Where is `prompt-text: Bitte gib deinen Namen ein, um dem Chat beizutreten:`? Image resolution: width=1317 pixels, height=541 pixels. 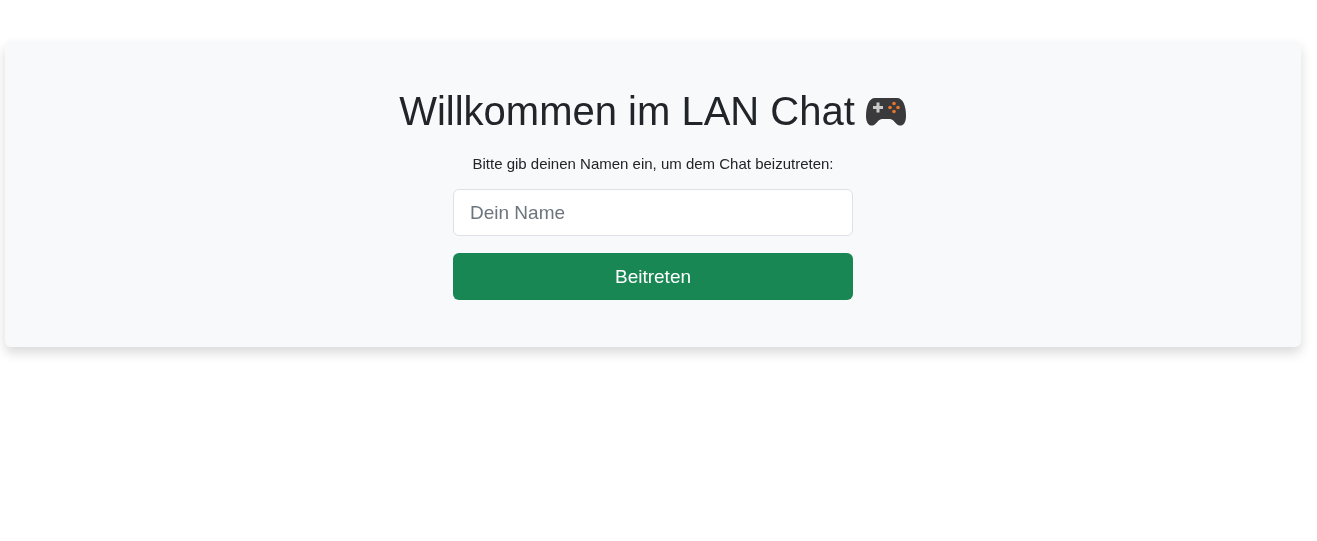 prompt-text: Bitte gib deinen Namen ein, um dem Chat beizutreten: is located at coordinates (653, 163).